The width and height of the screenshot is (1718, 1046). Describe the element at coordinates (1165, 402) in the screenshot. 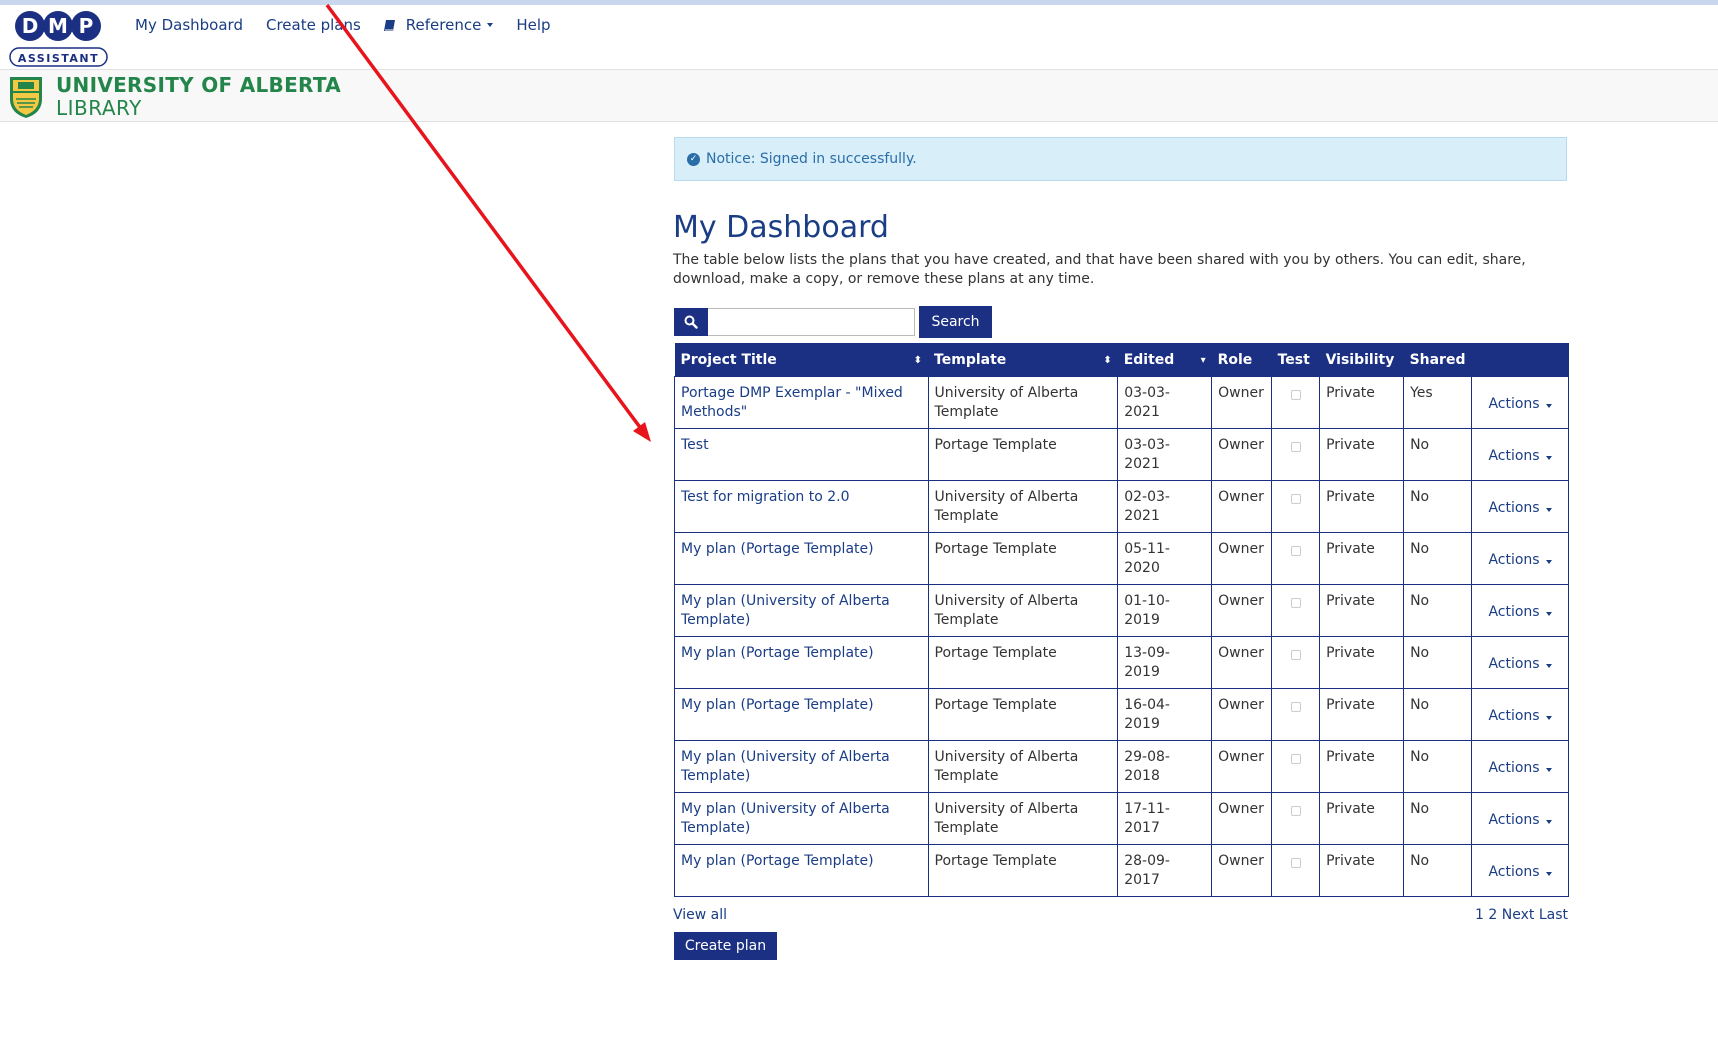

I see `plan-edited: 03-03-2021` at that location.